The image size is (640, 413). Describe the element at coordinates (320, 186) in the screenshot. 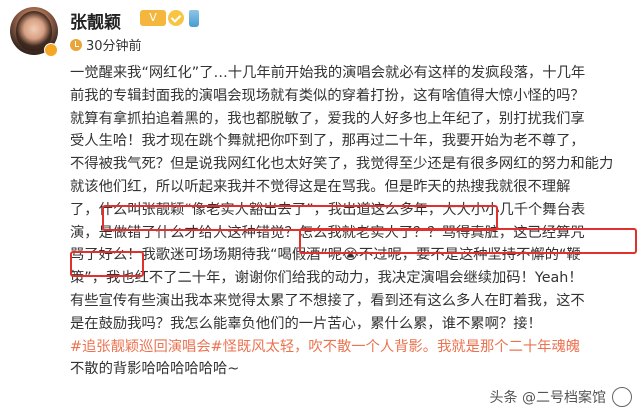

I see `post-line: 就该他们红，所以听起来我并不觉得这是在骂我。但是昨天的热搜我就很不理解` at that location.